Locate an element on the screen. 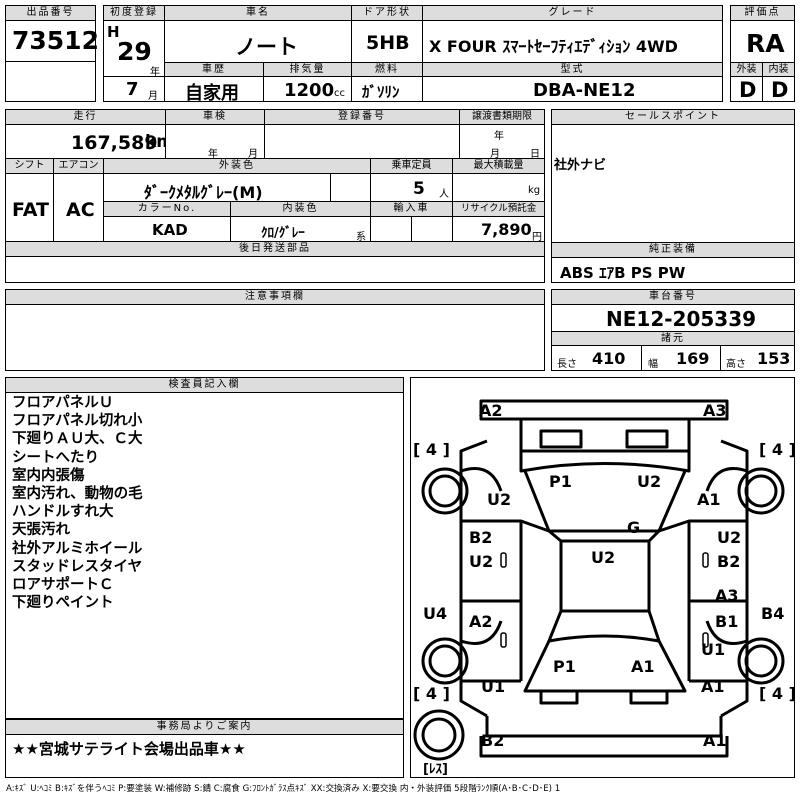 This screenshot has width=800, height=800. inspector-notes-header: 検査員記入欄 is located at coordinates (204, 385).